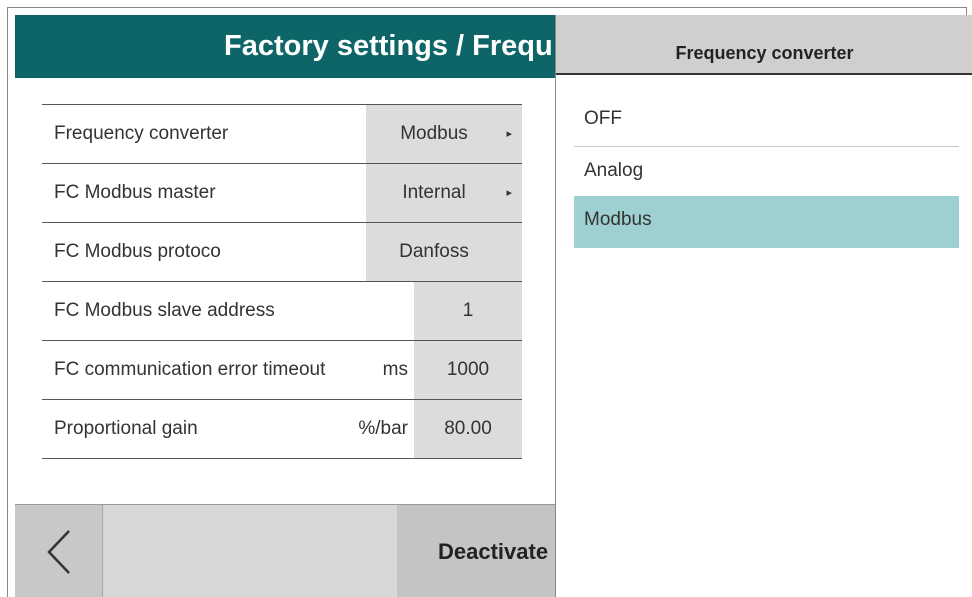 The height and width of the screenshot is (597, 972). Describe the element at coordinates (395, 369) in the screenshot. I see `setting-unit: ms` at that location.